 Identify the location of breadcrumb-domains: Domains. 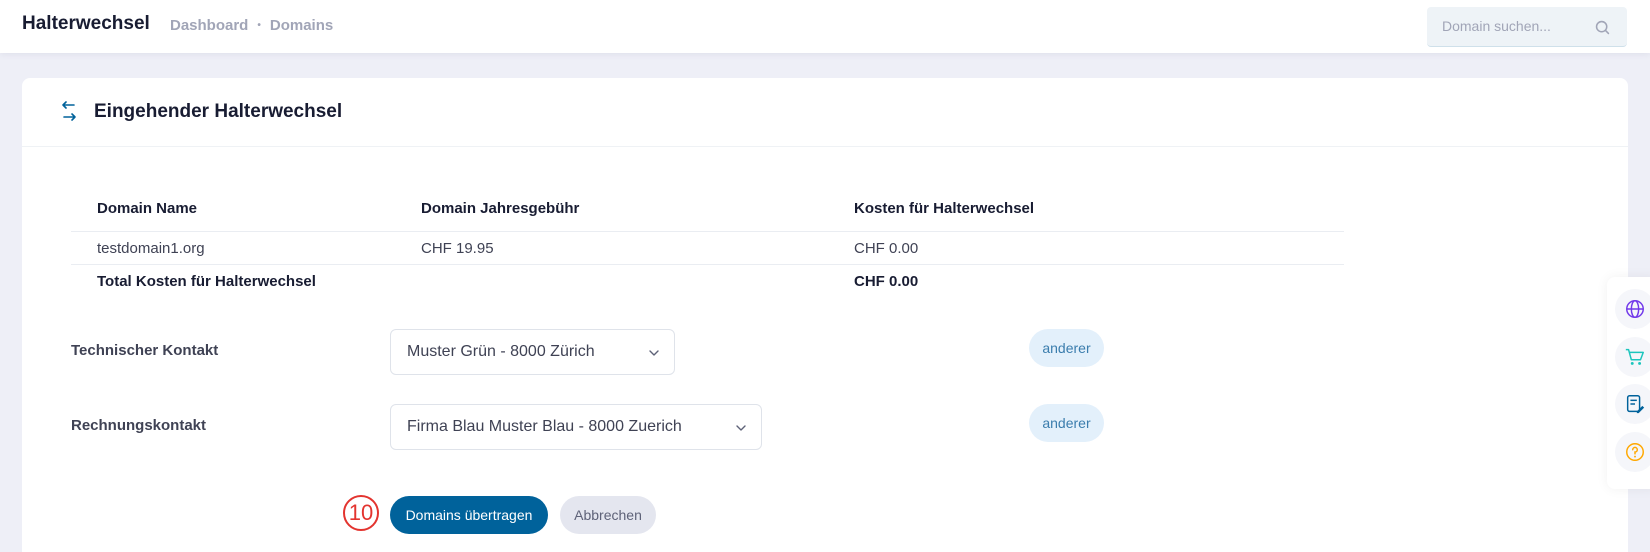
(301, 25).